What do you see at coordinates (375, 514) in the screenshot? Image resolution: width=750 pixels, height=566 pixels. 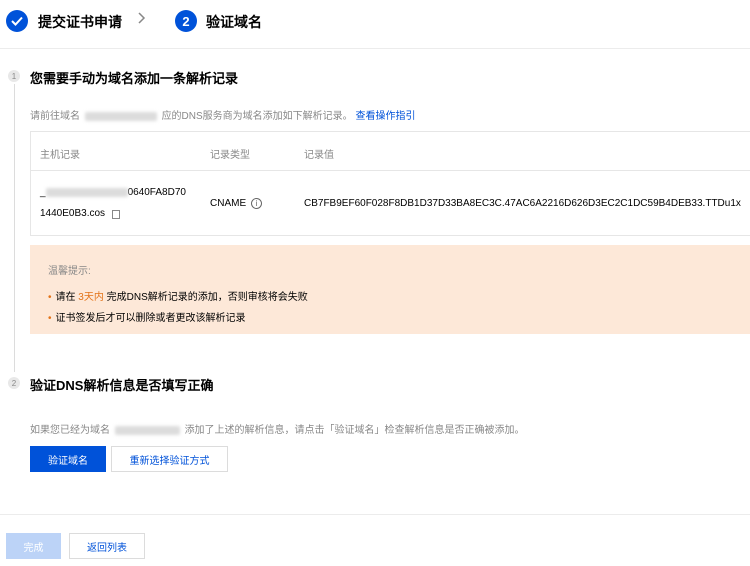 I see `footer-divider` at bounding box center [375, 514].